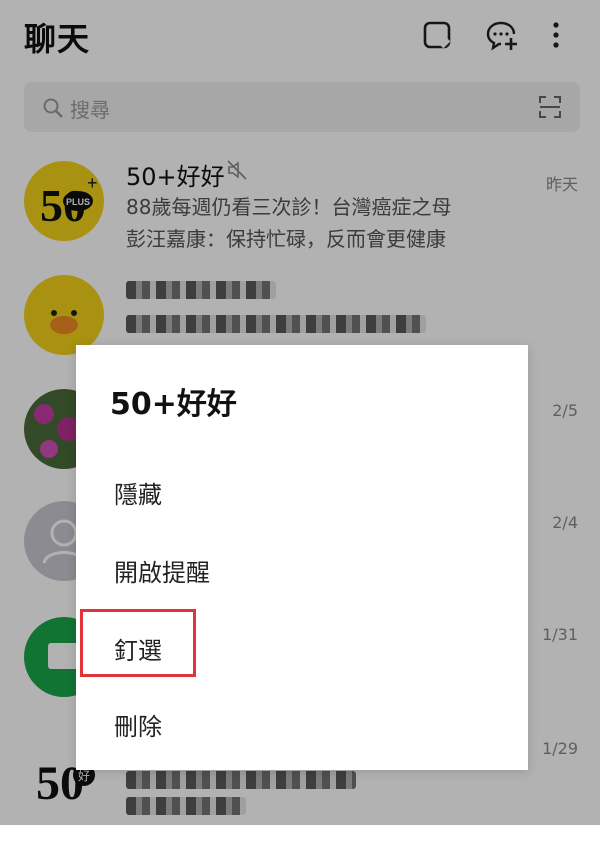  What do you see at coordinates (138, 643) in the screenshot?
I see `pin-highlight-box` at bounding box center [138, 643].